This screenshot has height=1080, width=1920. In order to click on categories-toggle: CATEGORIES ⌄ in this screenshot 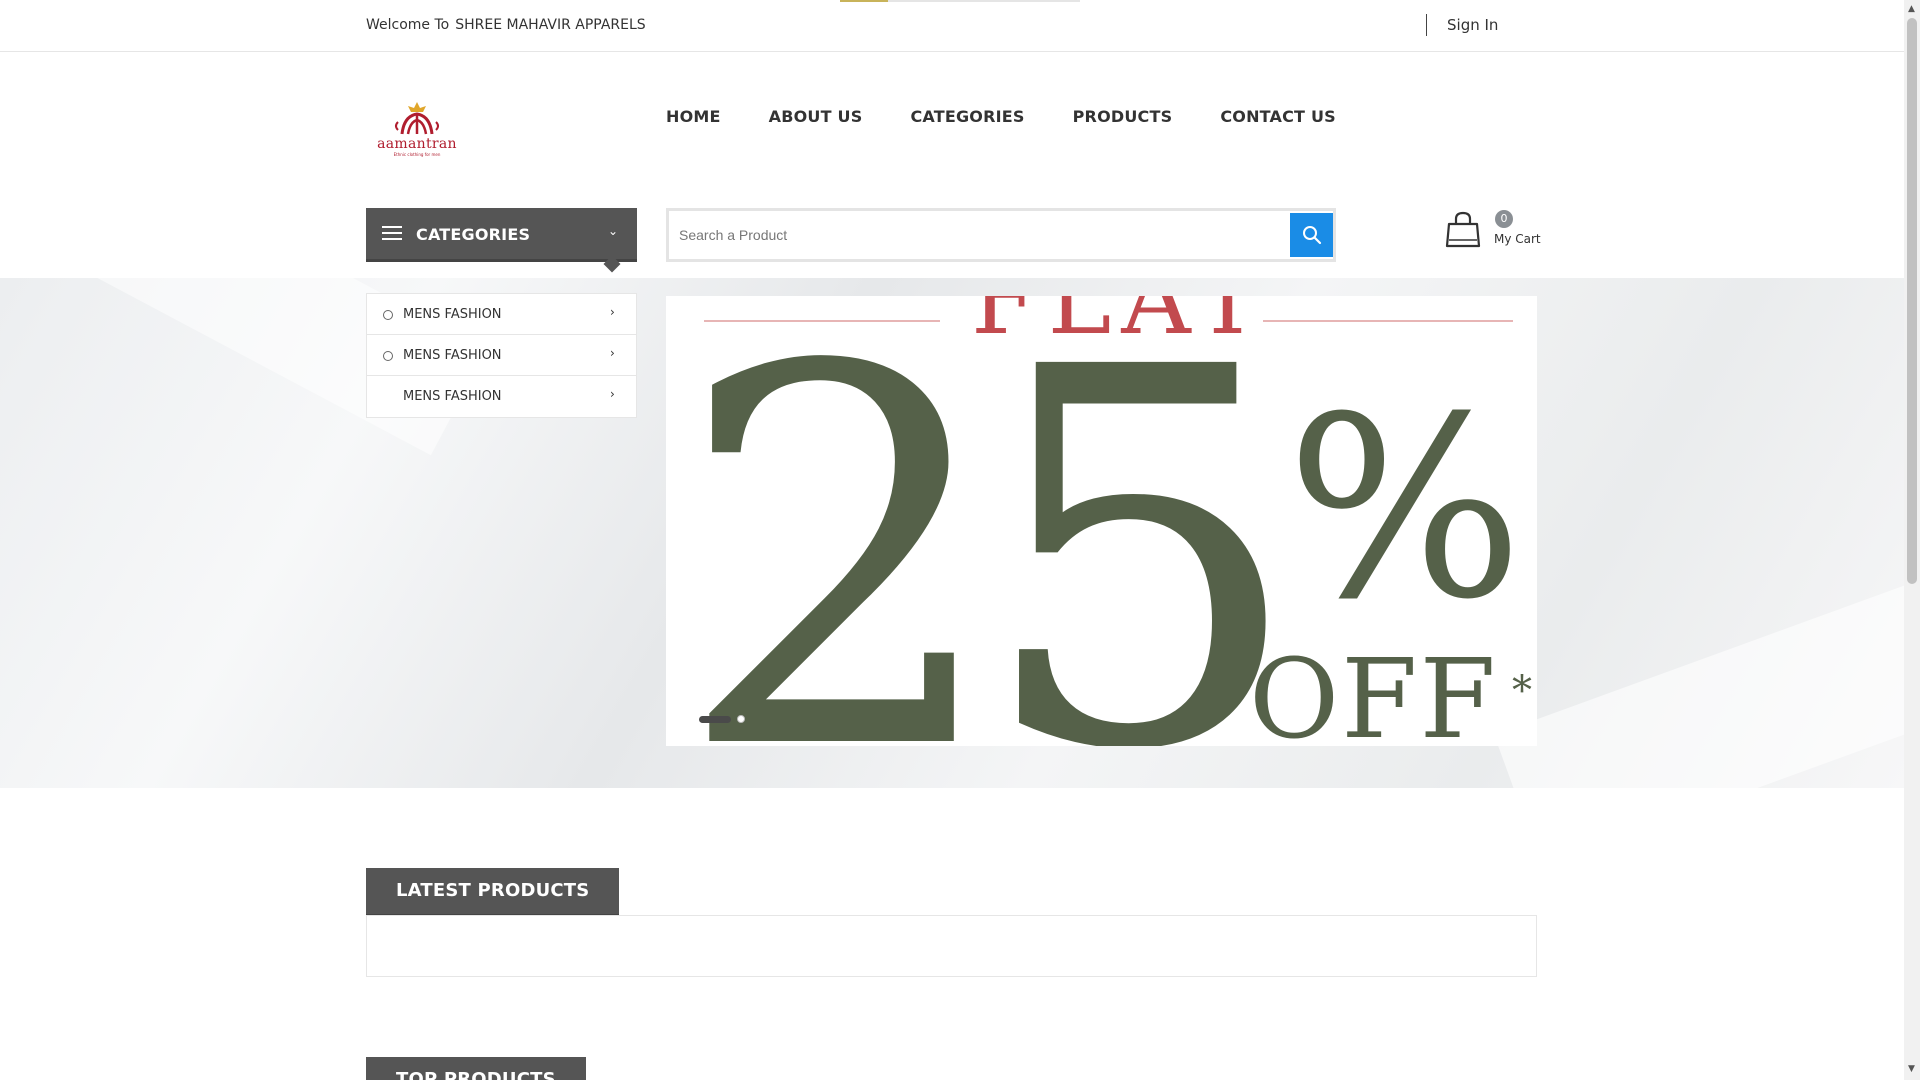, I will do `click(501, 240)`.